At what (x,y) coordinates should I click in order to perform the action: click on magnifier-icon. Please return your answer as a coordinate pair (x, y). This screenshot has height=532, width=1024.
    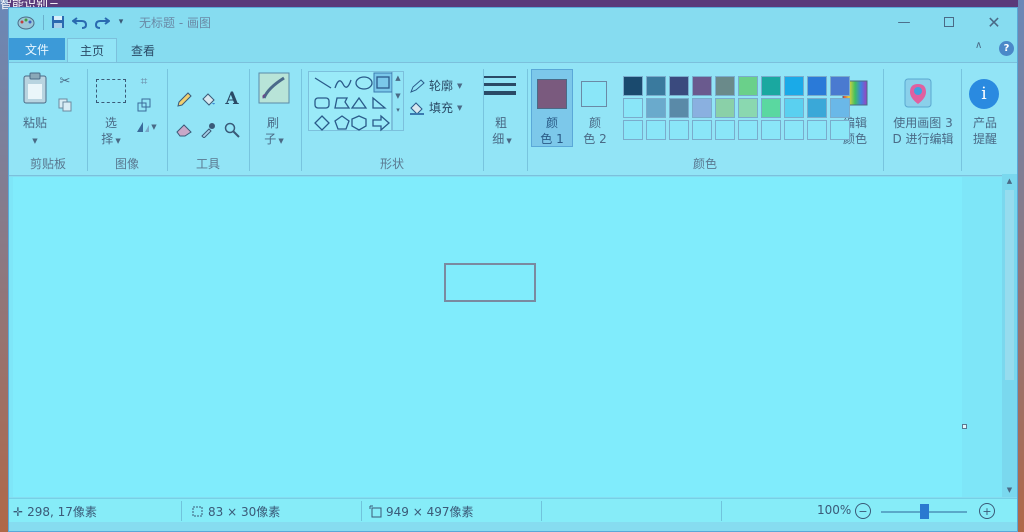
    Looking at the image, I should click on (232, 130).